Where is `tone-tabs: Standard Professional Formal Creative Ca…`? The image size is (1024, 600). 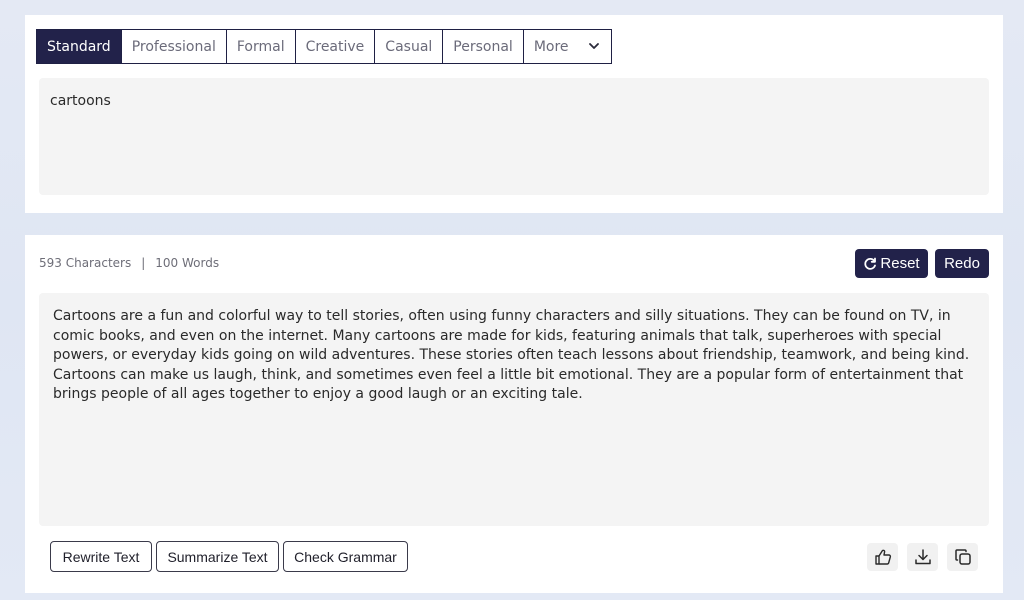 tone-tabs: Standard Professional Formal Creative Ca… is located at coordinates (324, 46).